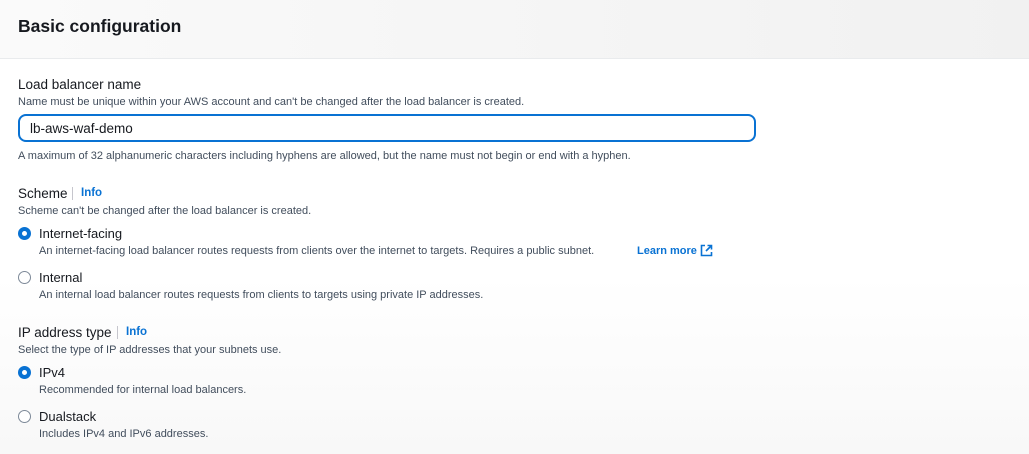 This screenshot has height=454, width=1029. Describe the element at coordinates (124, 434) in the screenshot. I see `dualstack-description: Includes IPv4 and IPv6 addresses.` at that location.